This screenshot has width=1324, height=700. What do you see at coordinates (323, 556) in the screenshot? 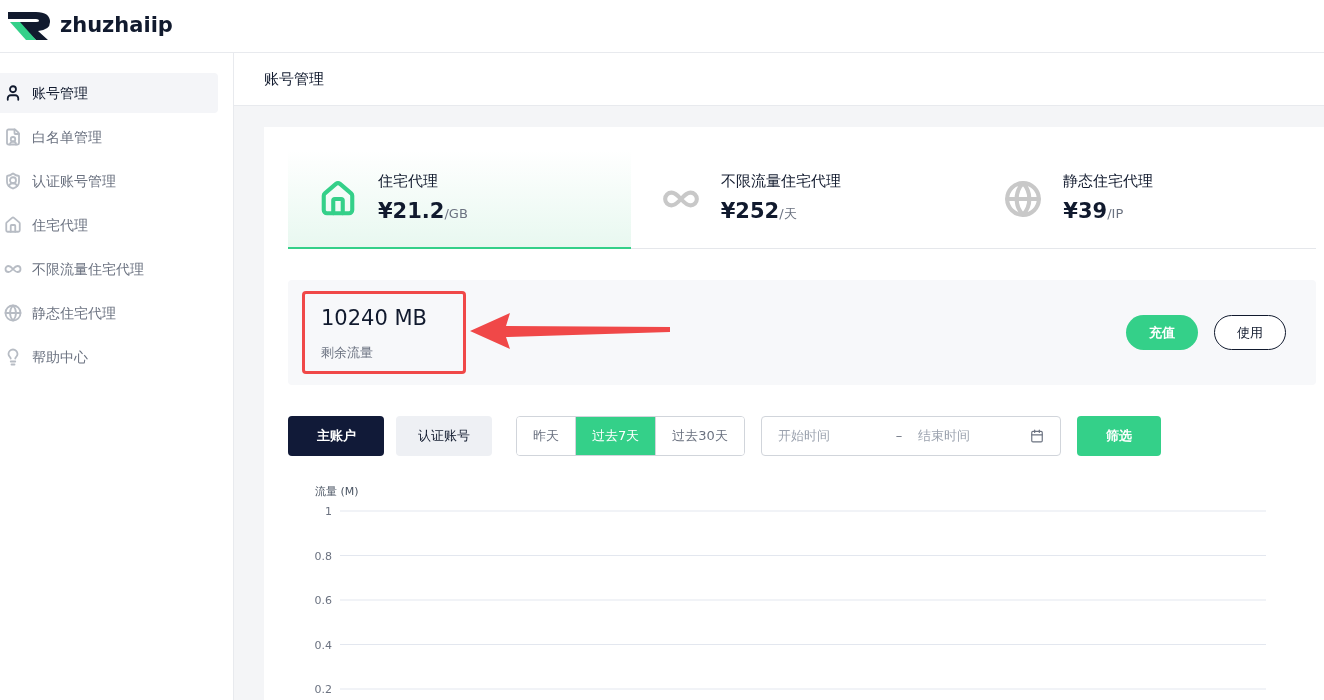
I see `y-tick-label: 0.8` at bounding box center [323, 556].